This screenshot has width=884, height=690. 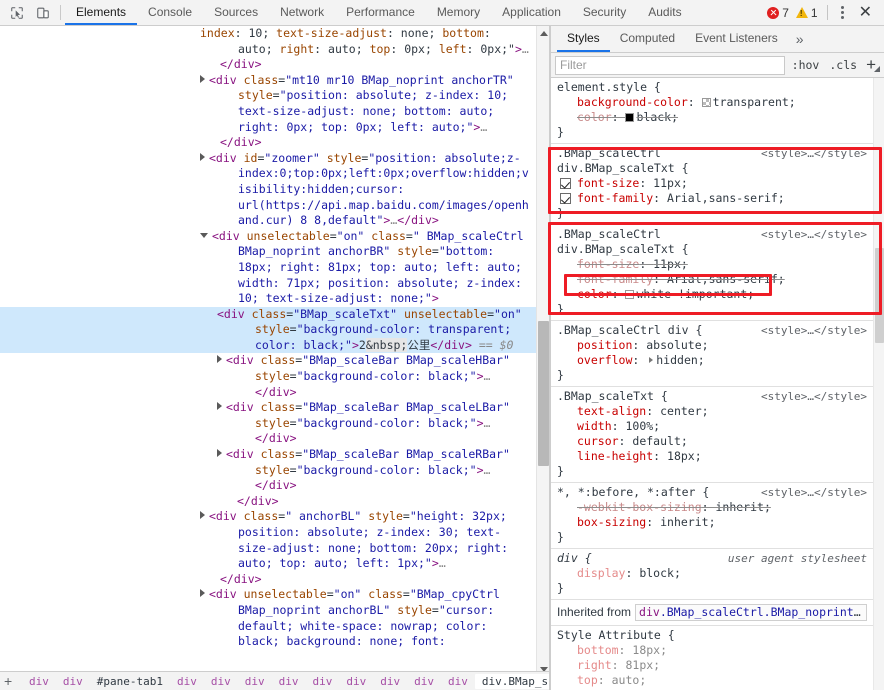 I want to click on style-attribute-selector: Style Attribute {, so click(x=616, y=635).